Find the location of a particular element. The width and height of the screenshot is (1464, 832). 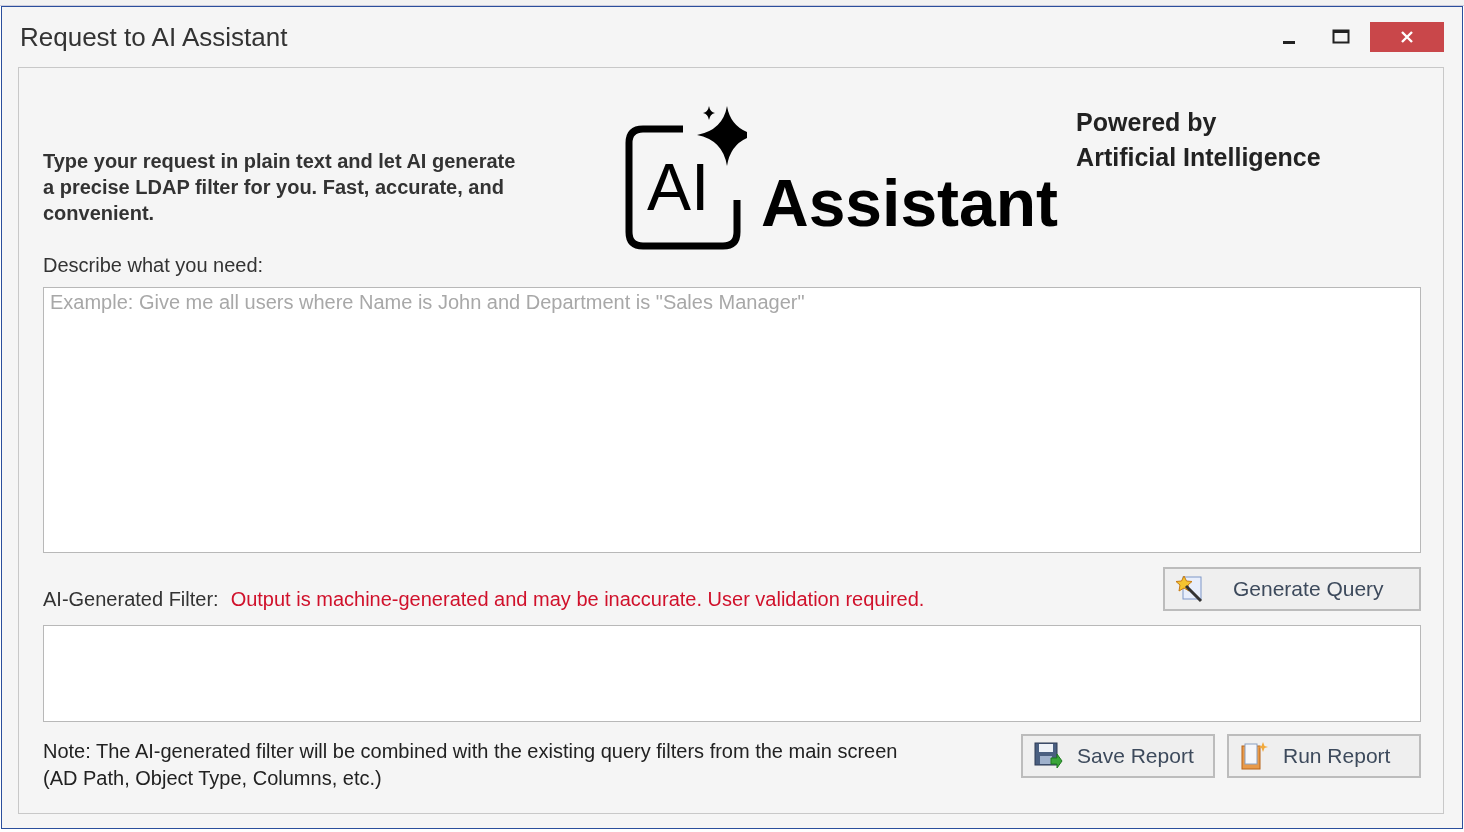

floppy-disk-icon is located at coordinates (1048, 756).